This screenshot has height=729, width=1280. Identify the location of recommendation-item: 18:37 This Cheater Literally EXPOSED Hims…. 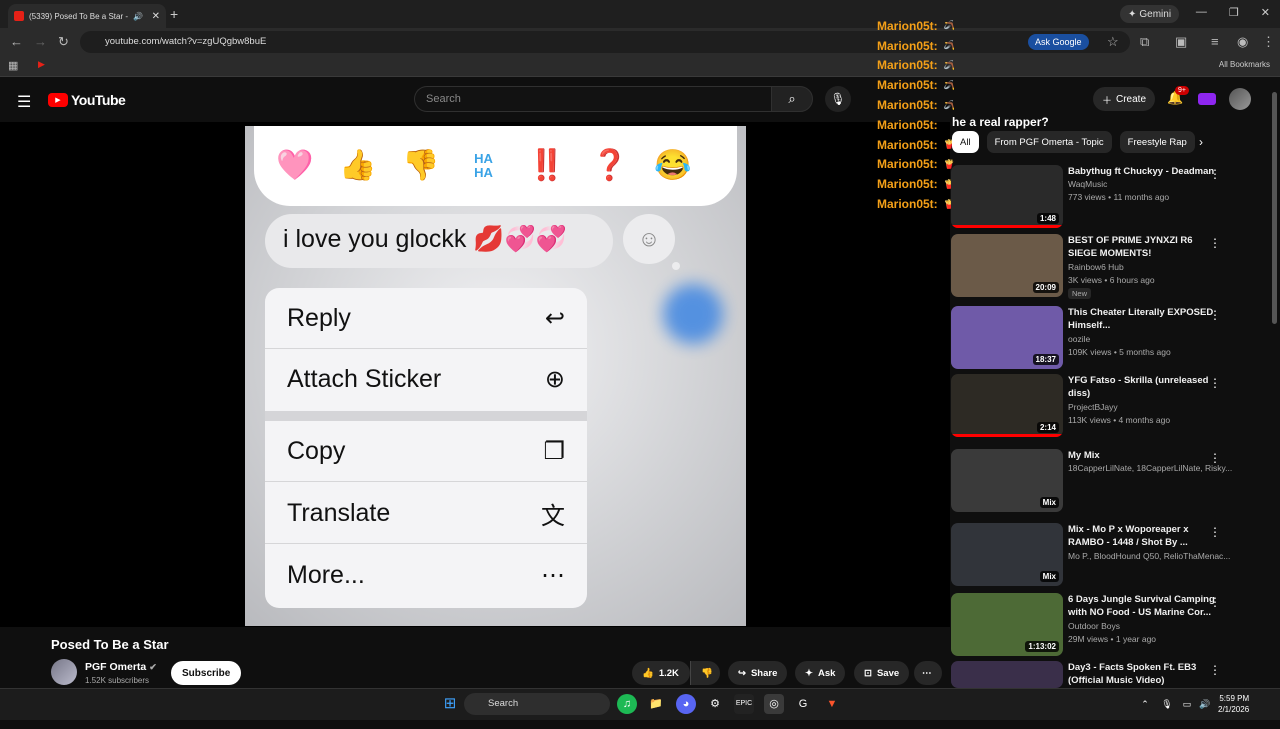
(1101, 340).